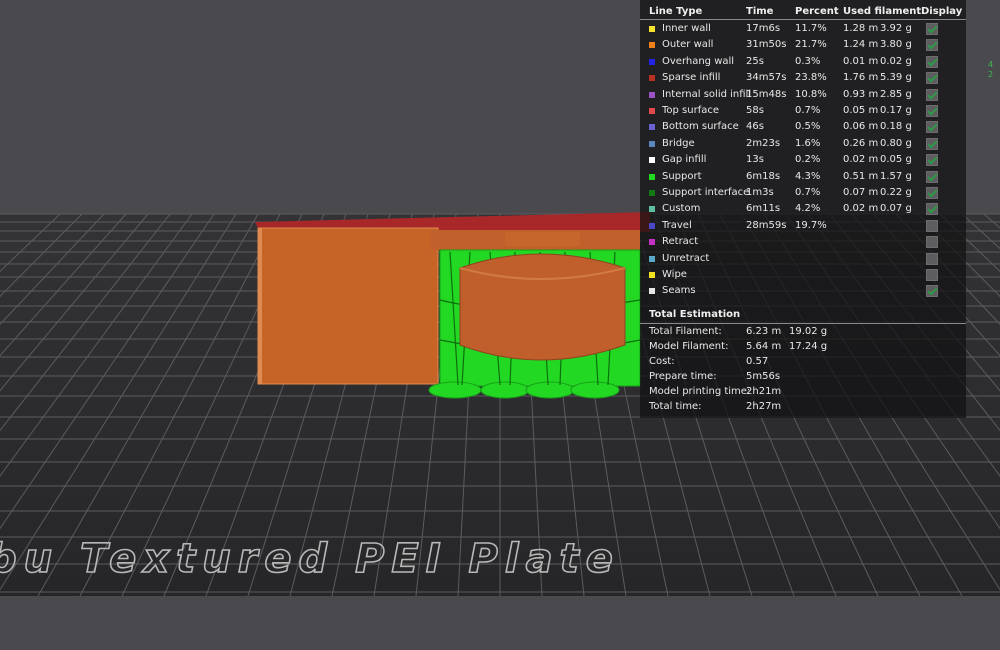  What do you see at coordinates (542, 307) in the screenshot?
I see `model-cylinder` at bounding box center [542, 307].